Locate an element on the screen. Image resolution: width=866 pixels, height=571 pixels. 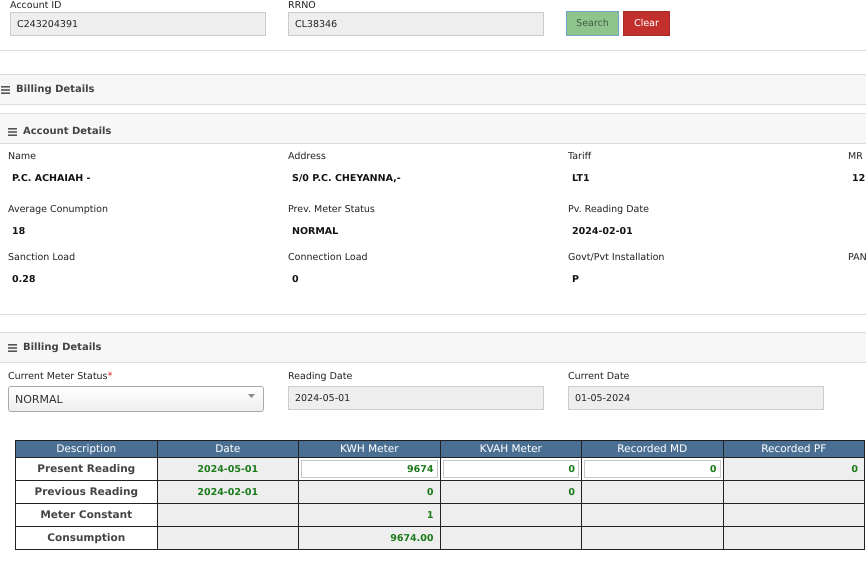
field-value: 0.28 is located at coordinates (23, 280).